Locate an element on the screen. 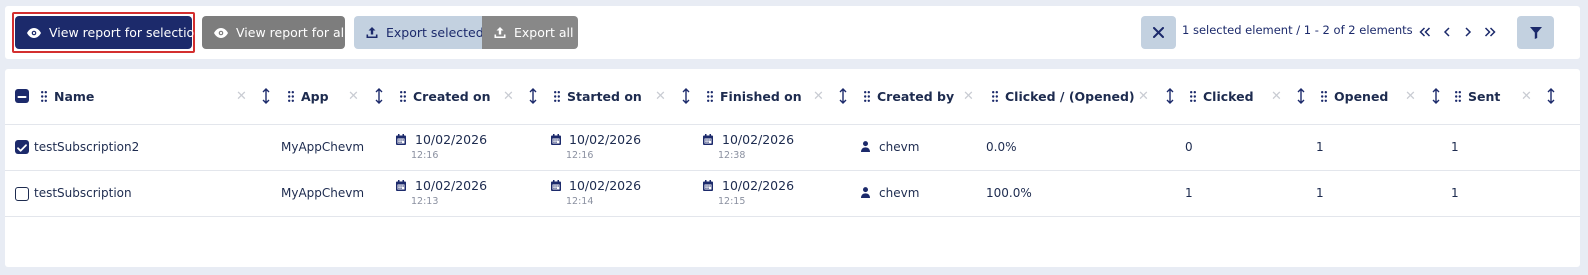 The width and height of the screenshot is (1588, 275). chevron-right-icon is located at coordinates (1468, 32).